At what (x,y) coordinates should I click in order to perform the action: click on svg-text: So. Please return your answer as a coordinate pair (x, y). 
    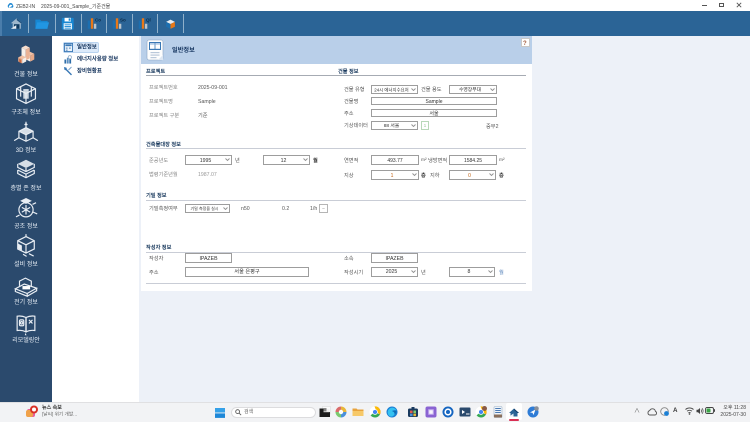
    Looking at the image, I should click on (122, 19).